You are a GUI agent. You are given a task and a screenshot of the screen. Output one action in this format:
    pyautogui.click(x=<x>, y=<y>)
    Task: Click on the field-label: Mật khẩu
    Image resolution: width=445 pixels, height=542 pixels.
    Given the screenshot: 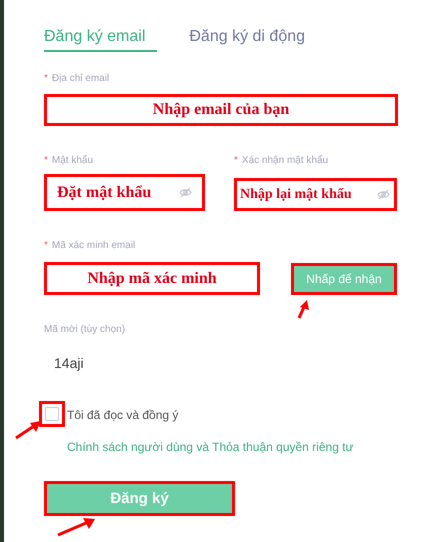 What is the action you would take?
    pyautogui.click(x=73, y=161)
    